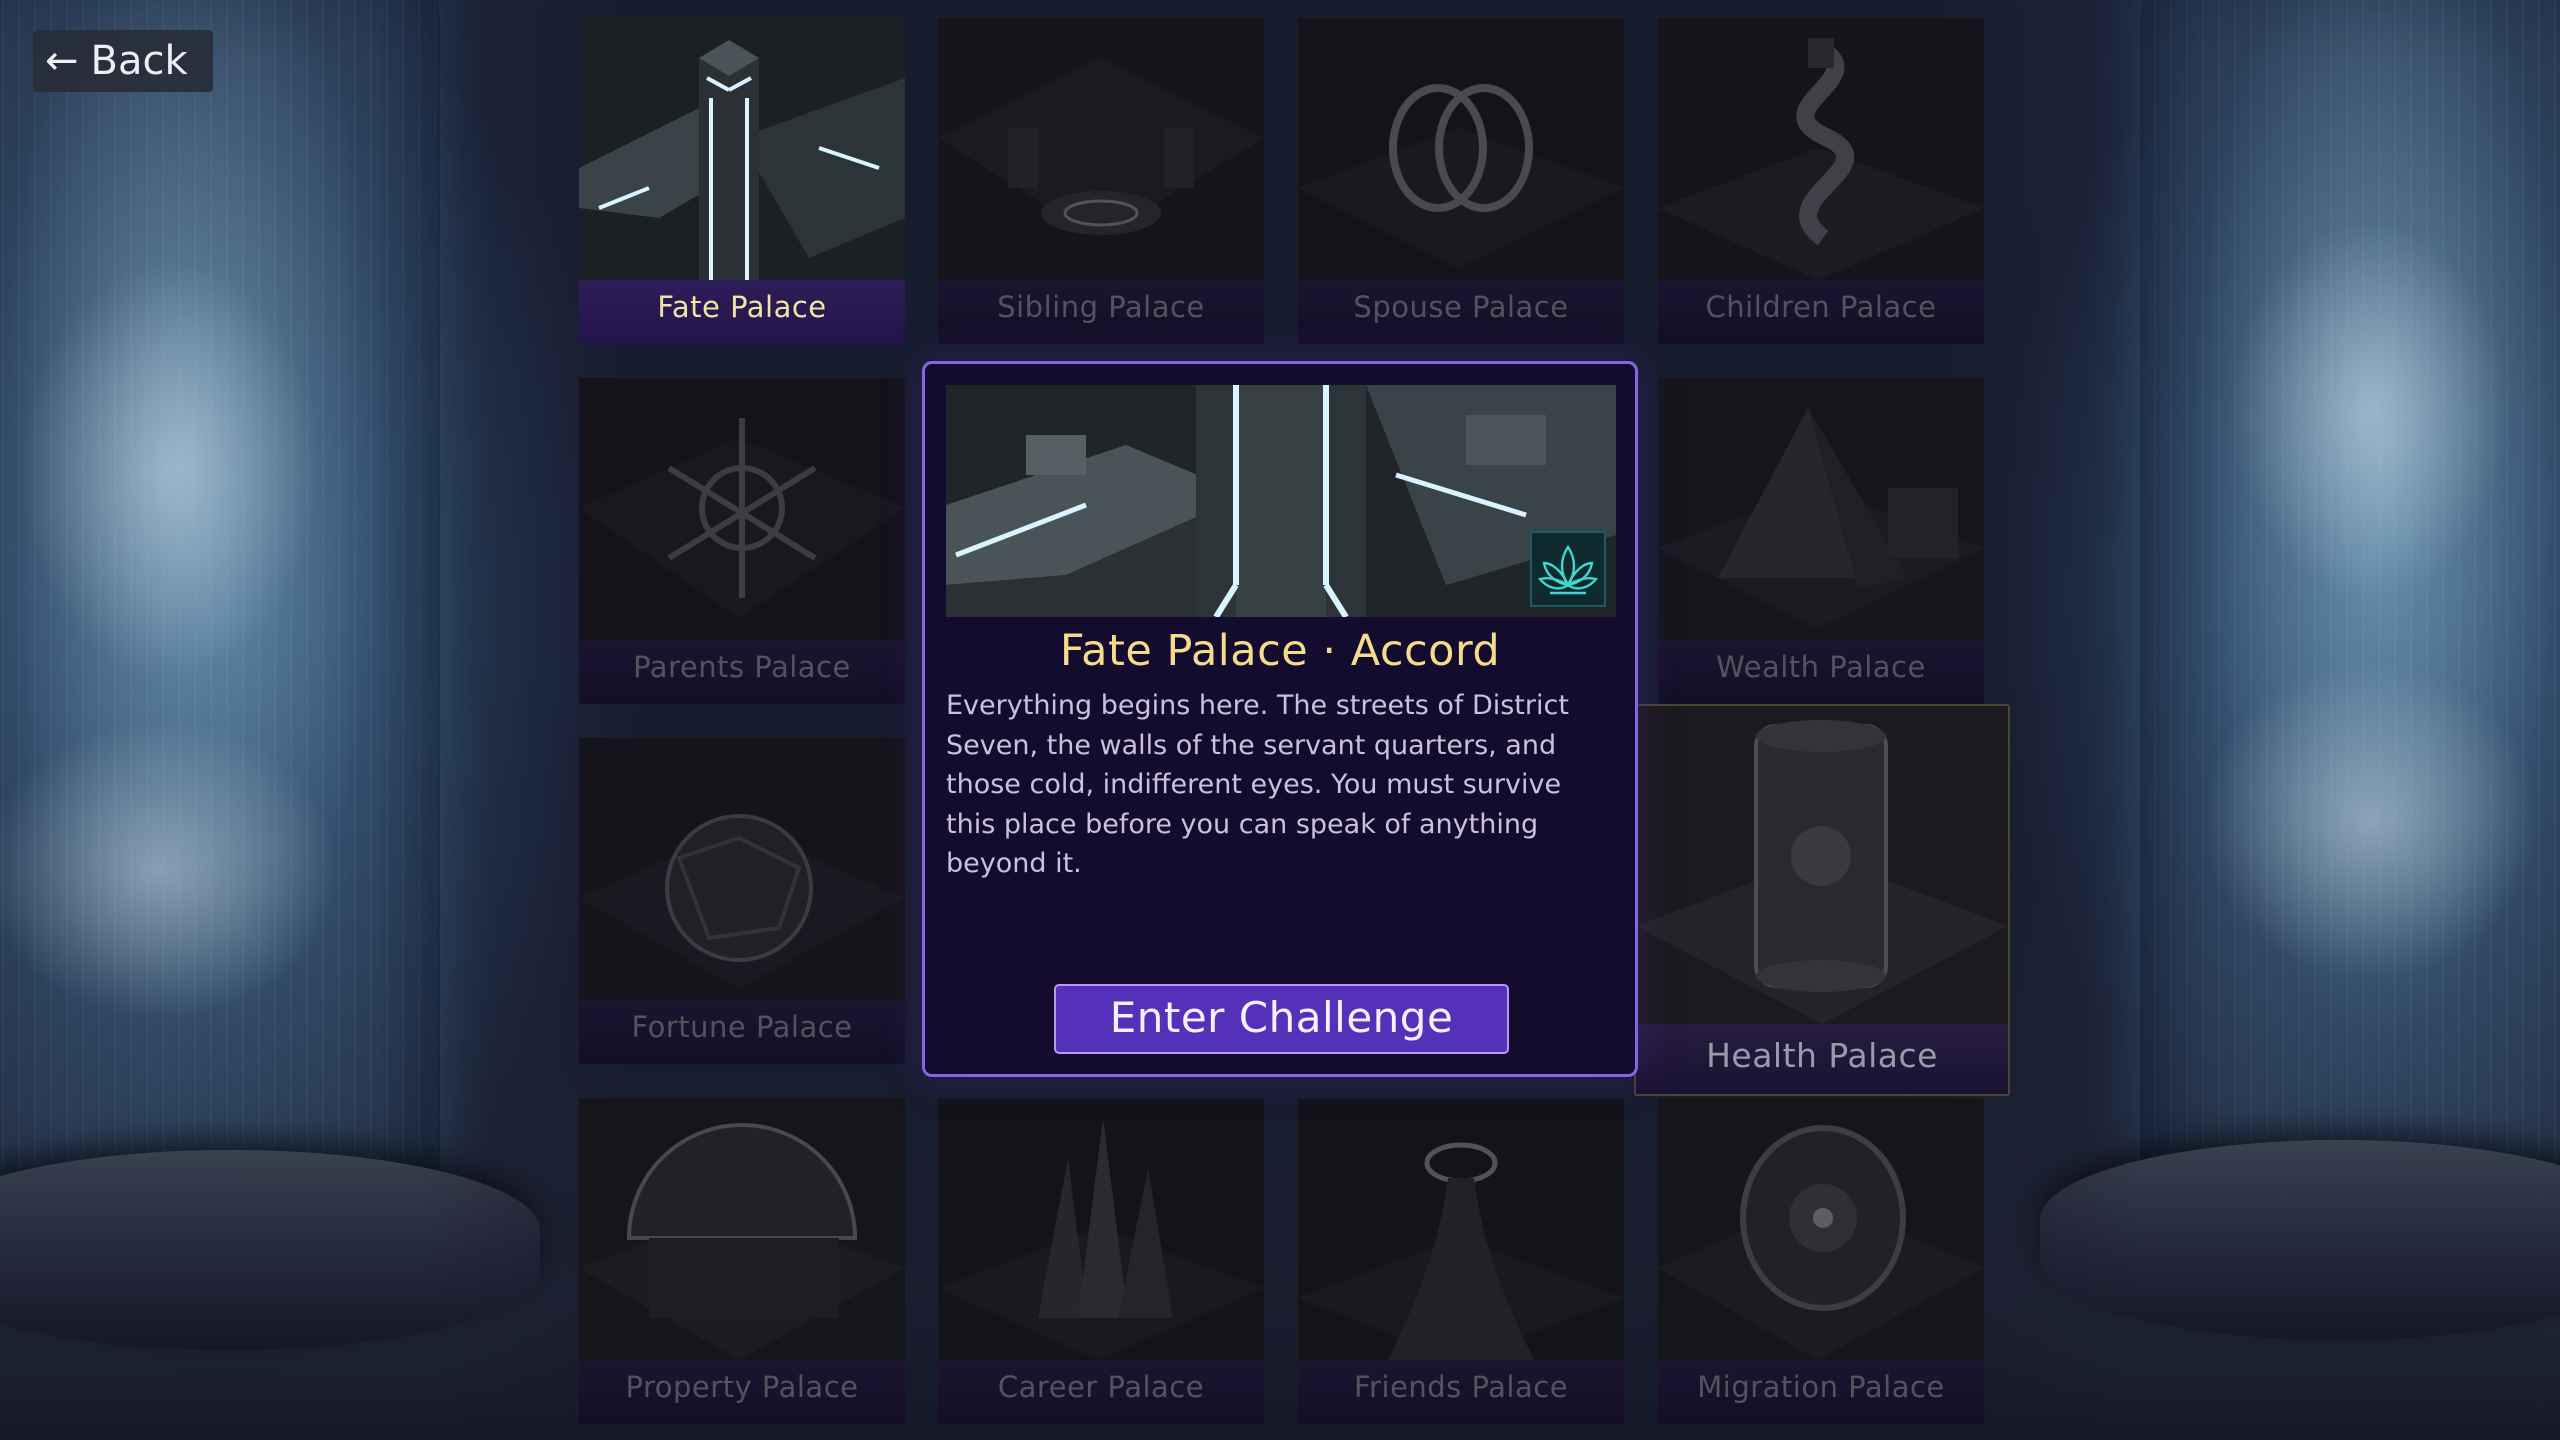 This screenshot has height=1440, width=2560. I want to click on palace-label: Friends Palace, so click(1461, 1392).